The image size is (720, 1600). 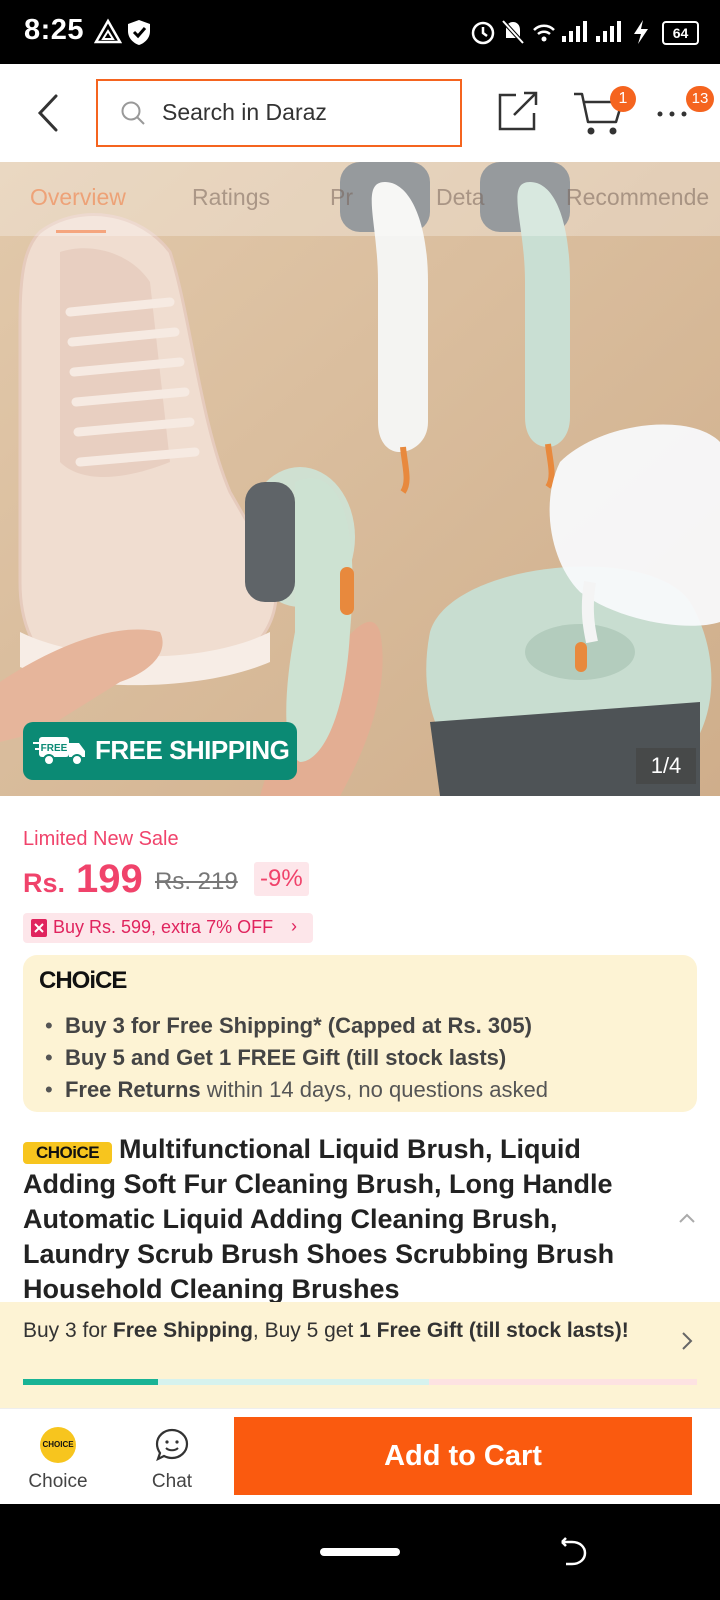 I want to click on signal-1-icon, so click(x=574, y=31).